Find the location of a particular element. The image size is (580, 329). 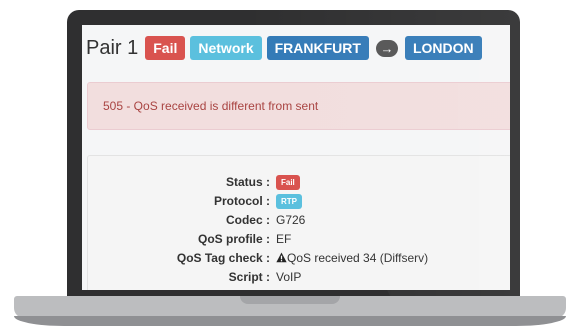

codec-label: Codec : is located at coordinates (247, 220).